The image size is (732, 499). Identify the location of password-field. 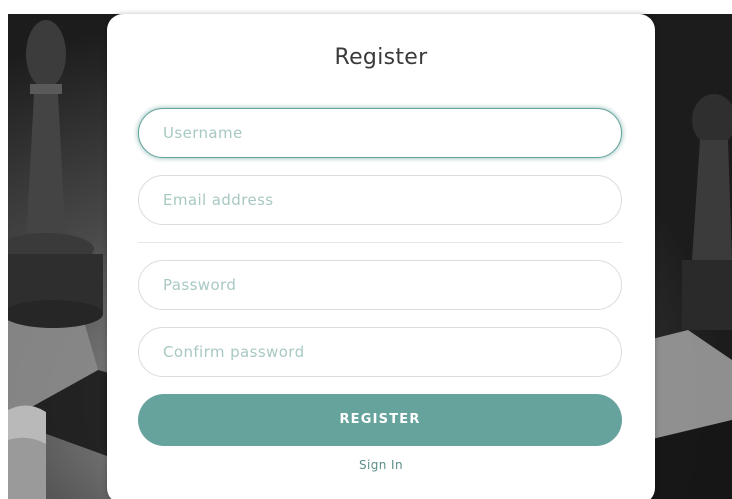
(380, 285).